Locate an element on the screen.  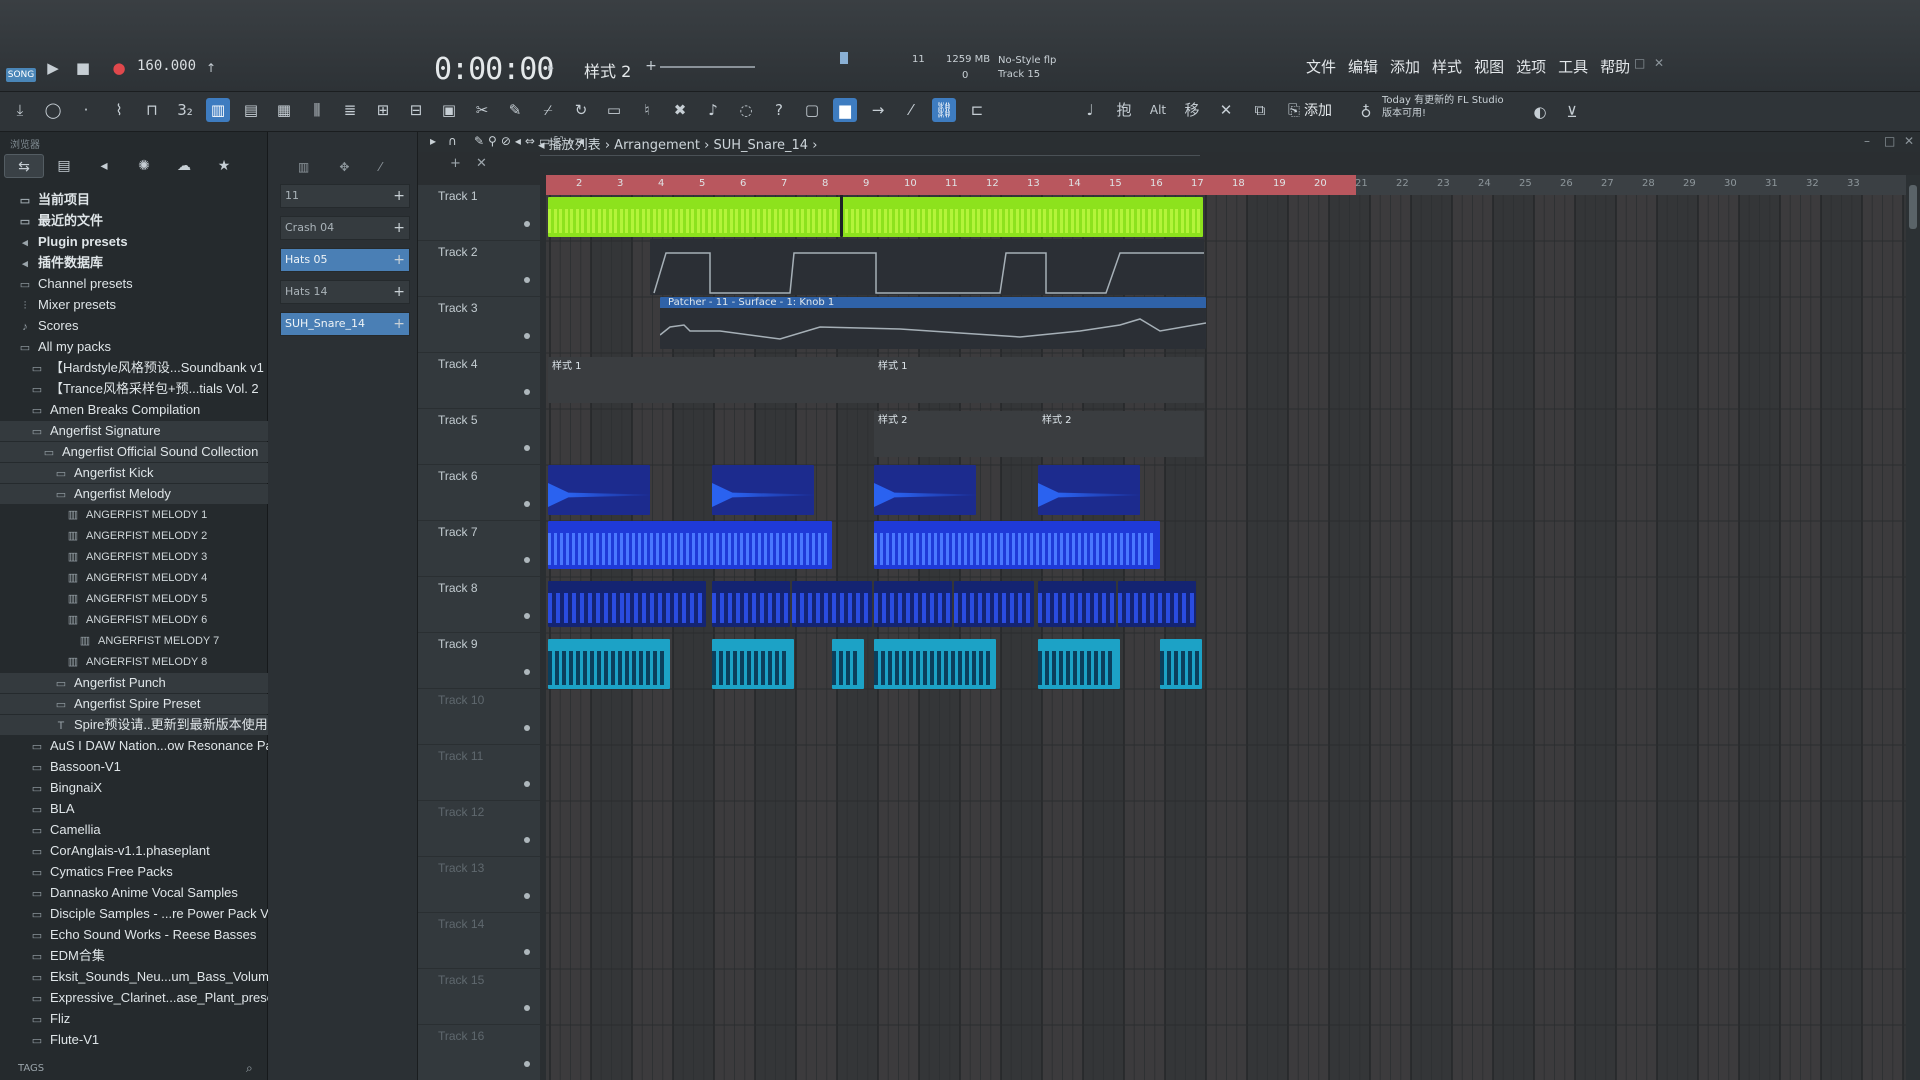
chat-icon: ◌ is located at coordinates (746, 110).